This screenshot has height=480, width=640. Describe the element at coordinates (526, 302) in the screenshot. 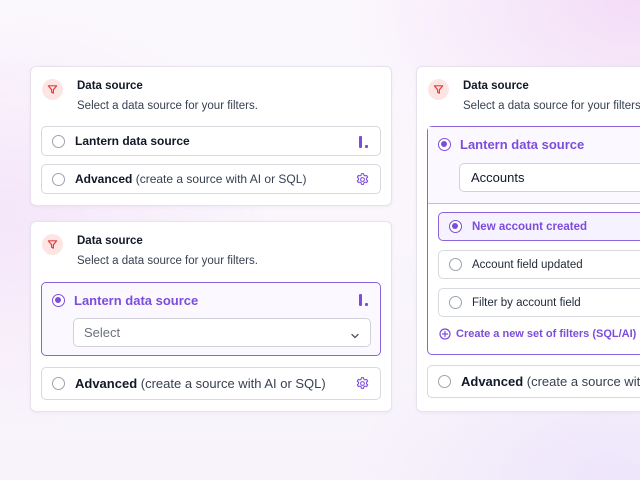

I see `option-label: Filter by account field` at that location.